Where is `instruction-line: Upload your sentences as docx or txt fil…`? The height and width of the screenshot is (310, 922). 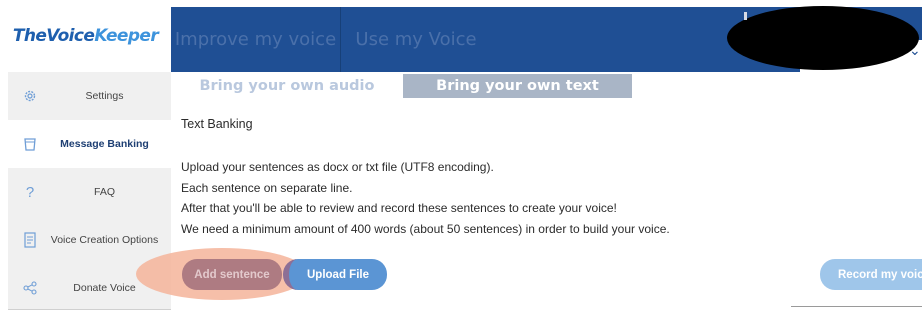
instruction-line: Upload your sentences as docx or txt fil… is located at coordinates (337, 167).